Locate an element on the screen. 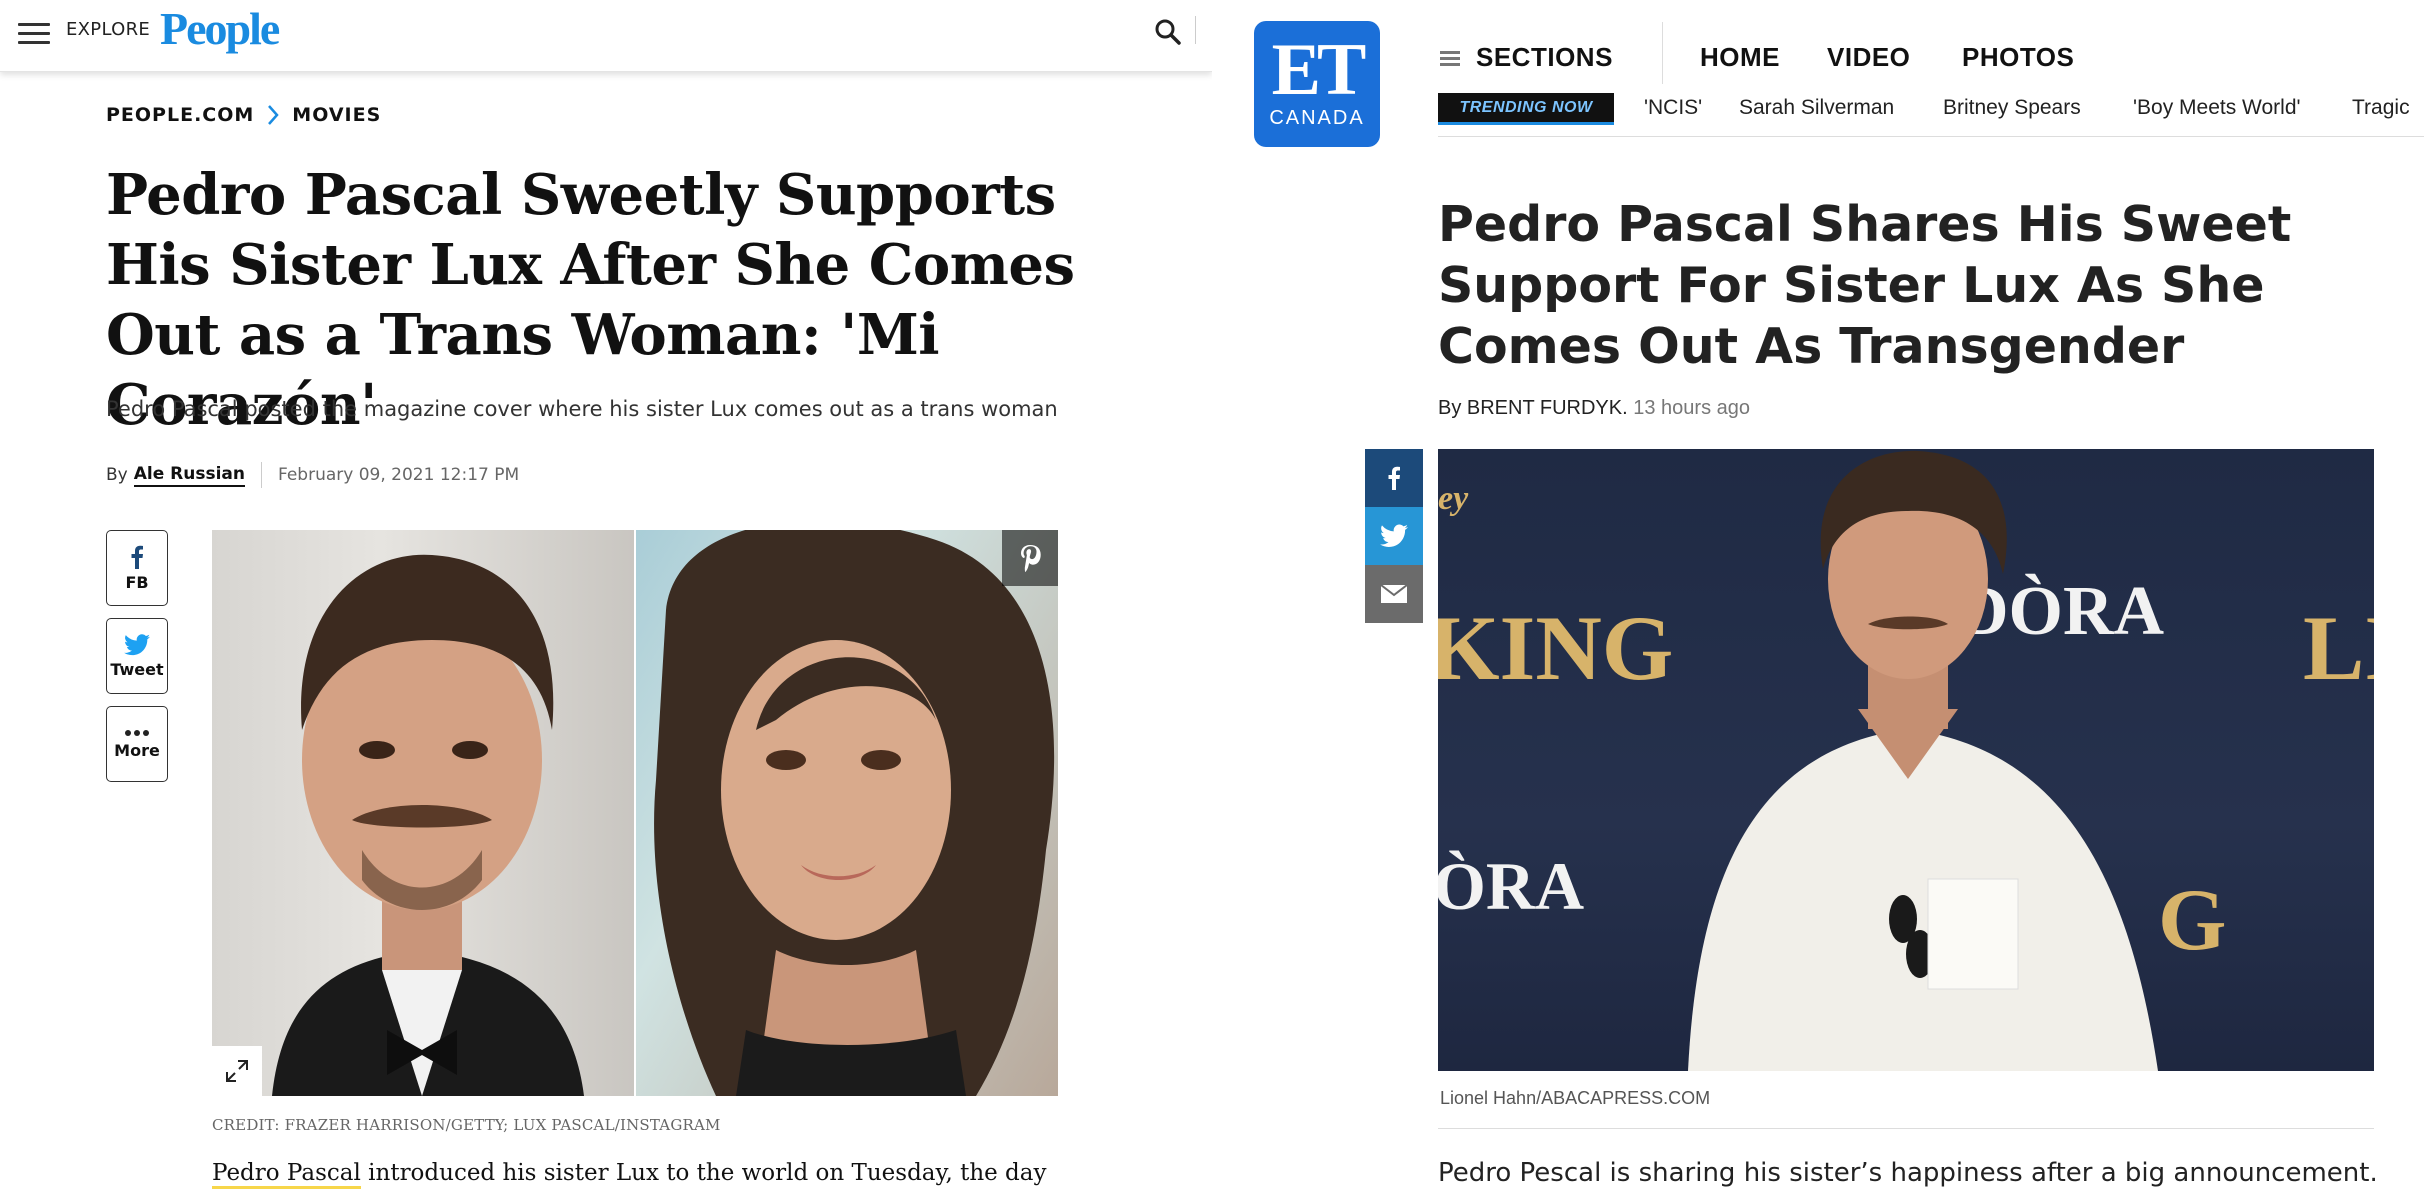 This screenshot has width=2424, height=1200. share-facebook-button is located at coordinates (1394, 478).